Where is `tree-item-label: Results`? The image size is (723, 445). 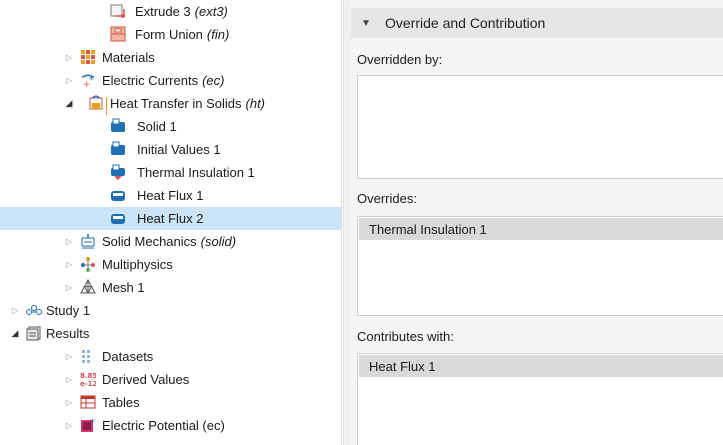 tree-item-label: Results is located at coordinates (68, 333).